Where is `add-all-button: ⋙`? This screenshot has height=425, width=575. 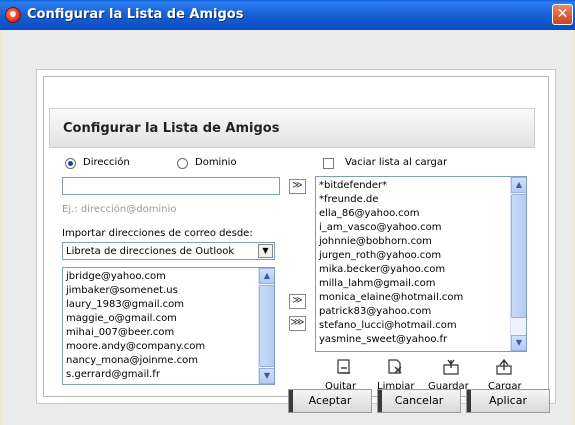 add-all-button: ⋙ is located at coordinates (297, 323).